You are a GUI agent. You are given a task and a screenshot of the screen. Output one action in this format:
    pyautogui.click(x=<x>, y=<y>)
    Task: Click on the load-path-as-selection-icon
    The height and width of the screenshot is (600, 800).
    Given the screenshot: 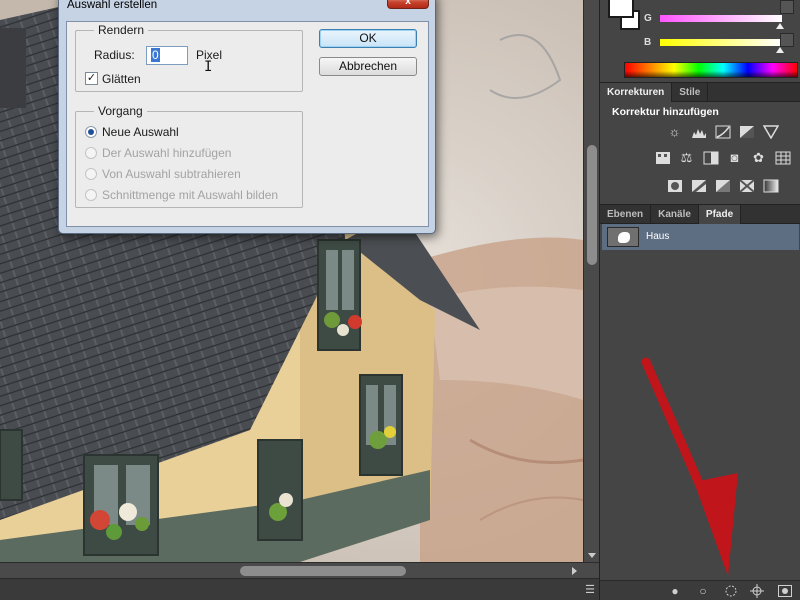 What is the action you would take?
    pyautogui.click(x=731, y=591)
    